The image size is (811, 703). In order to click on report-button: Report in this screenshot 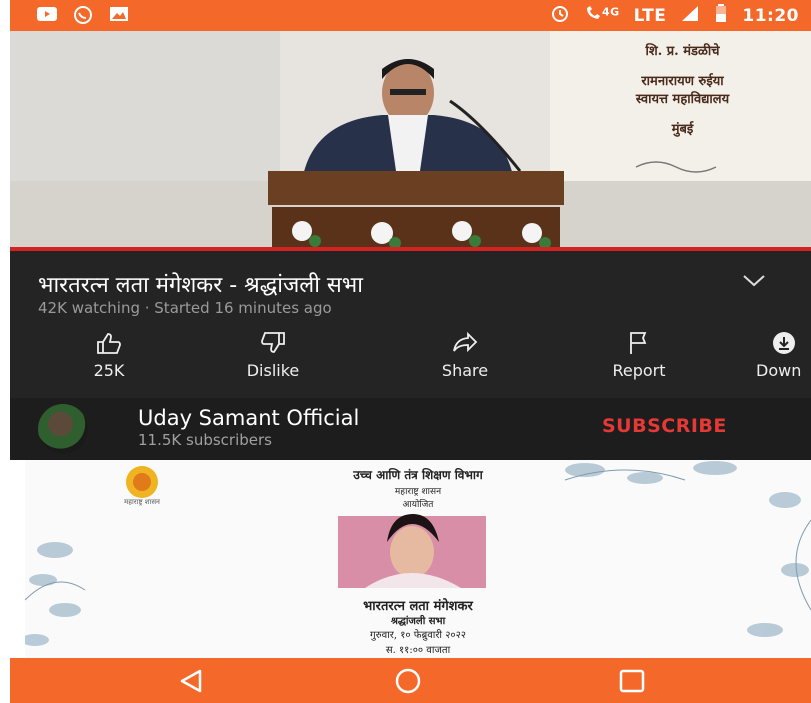, I will do `click(639, 355)`.